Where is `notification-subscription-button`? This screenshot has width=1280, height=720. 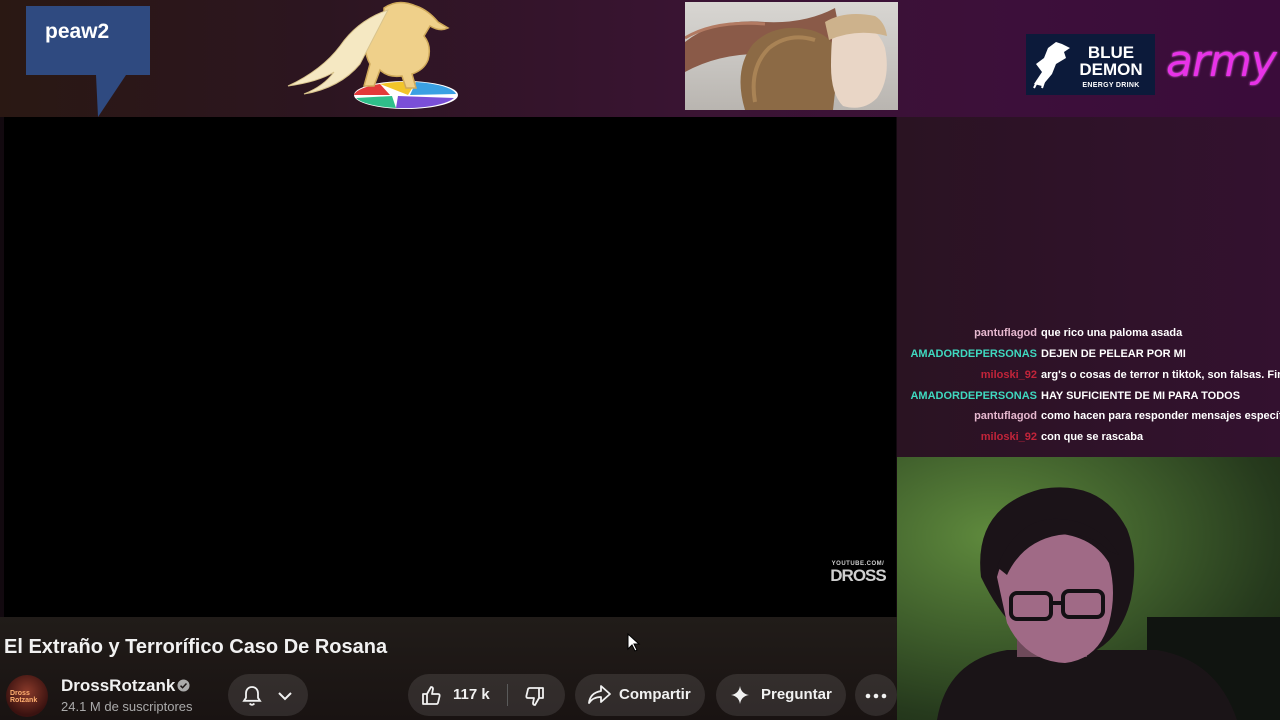
notification-subscription-button is located at coordinates (268, 695).